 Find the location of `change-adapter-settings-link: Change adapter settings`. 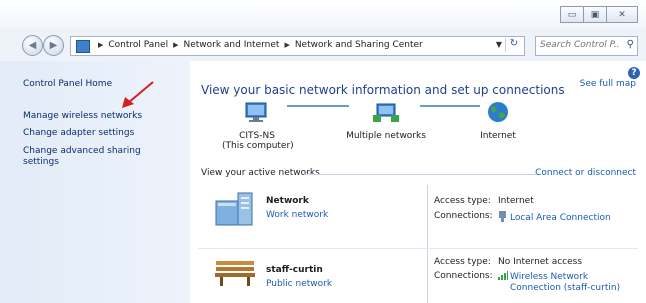

change-adapter-settings-link: Change adapter settings is located at coordinates (78, 133).